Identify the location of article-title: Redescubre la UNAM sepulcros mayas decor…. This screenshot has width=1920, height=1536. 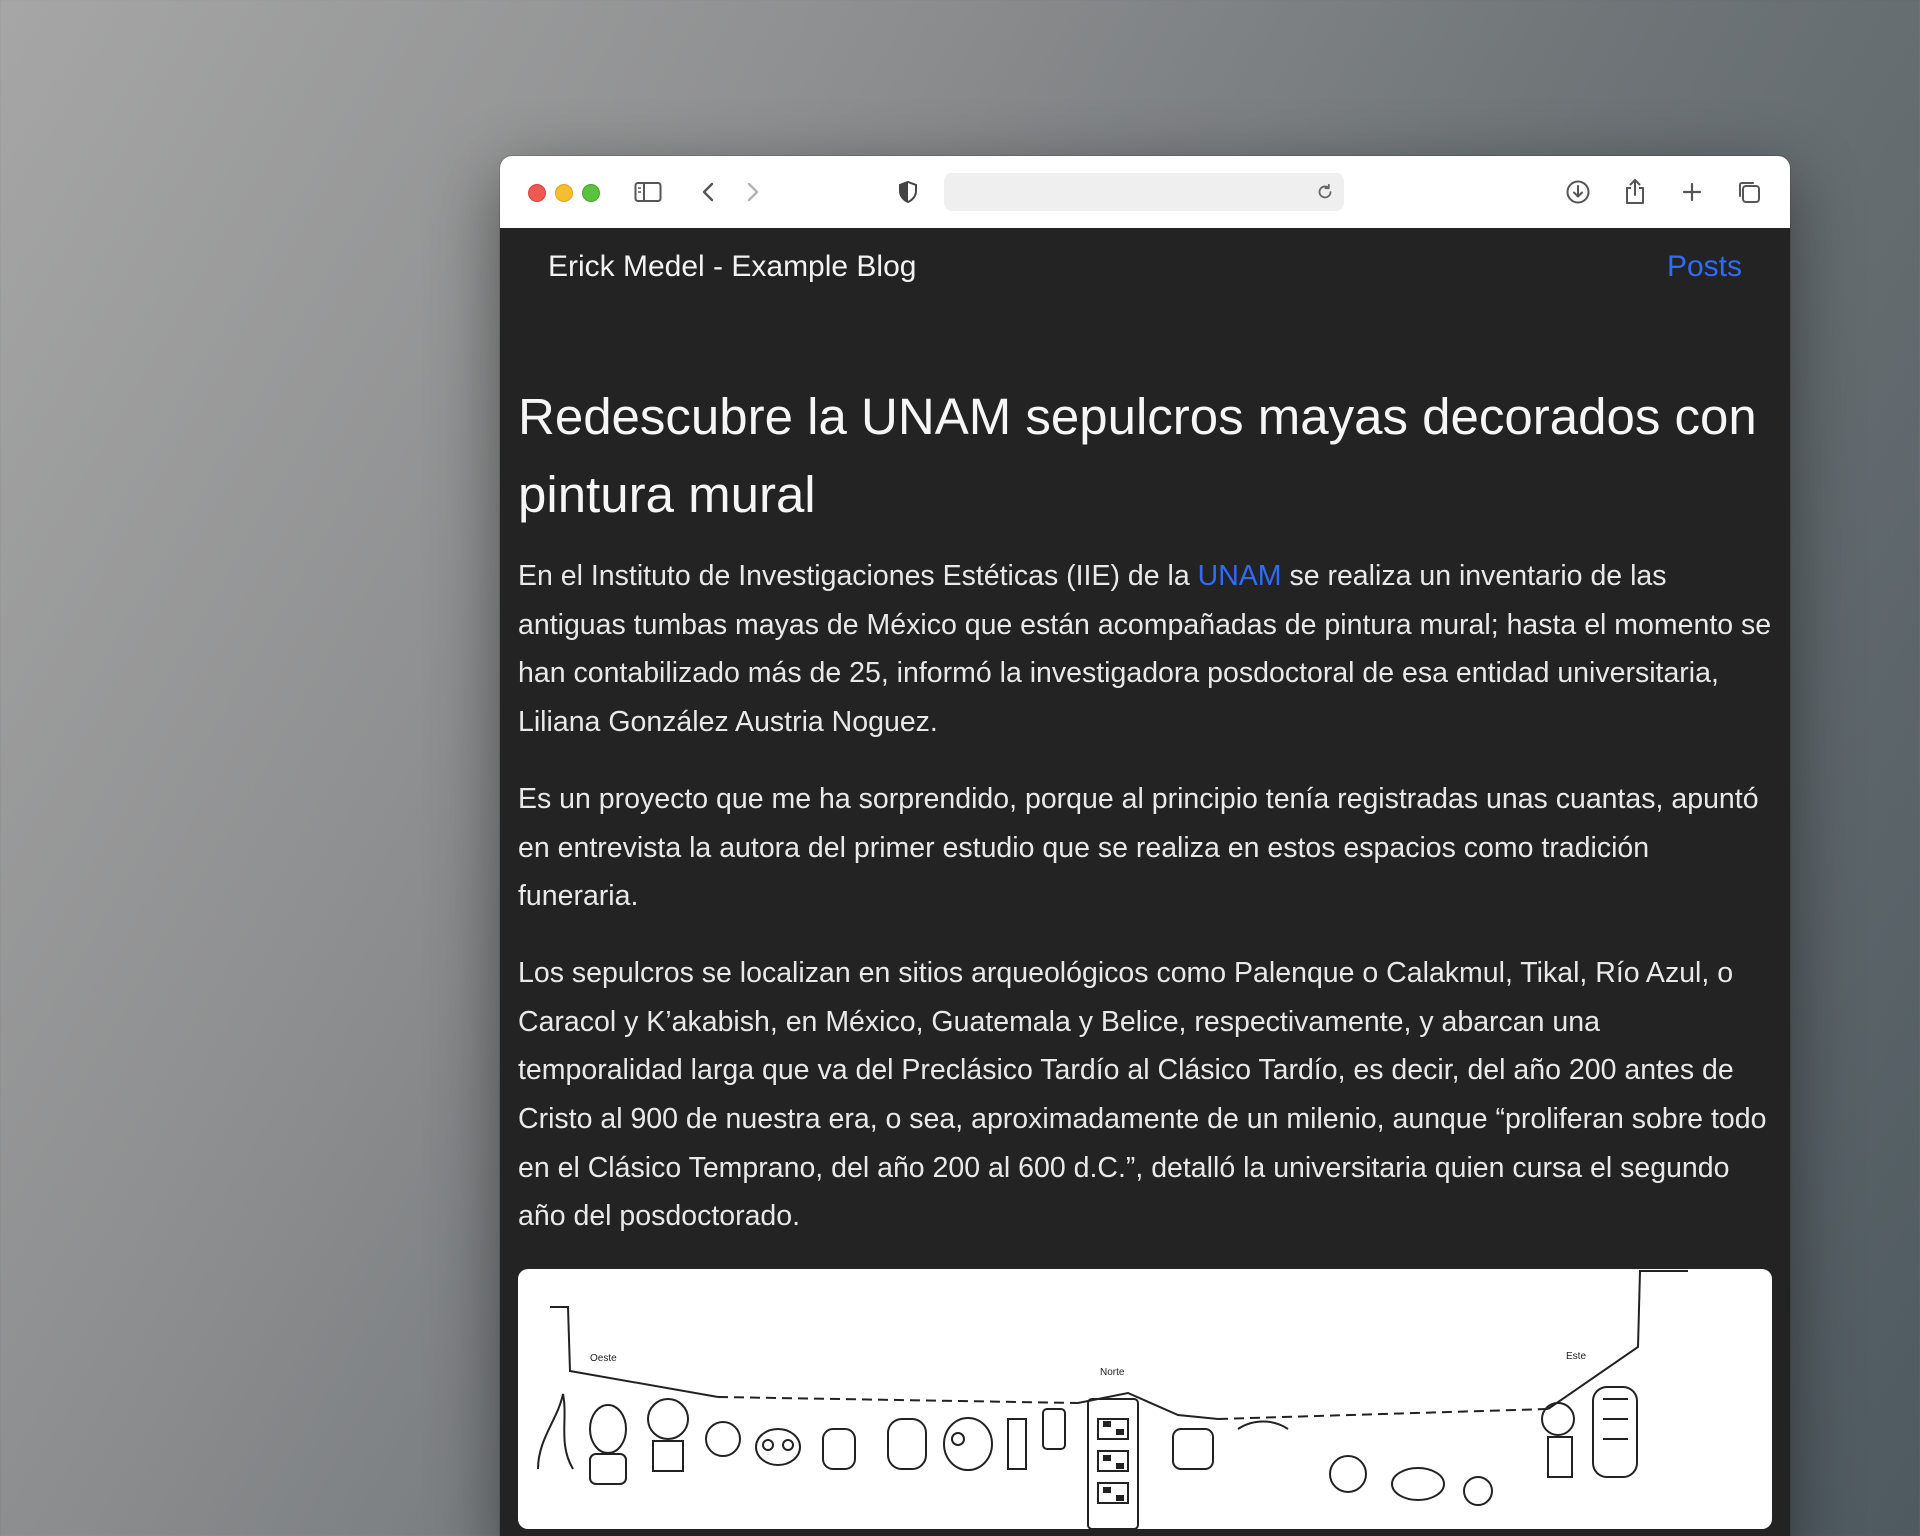
(1137, 455).